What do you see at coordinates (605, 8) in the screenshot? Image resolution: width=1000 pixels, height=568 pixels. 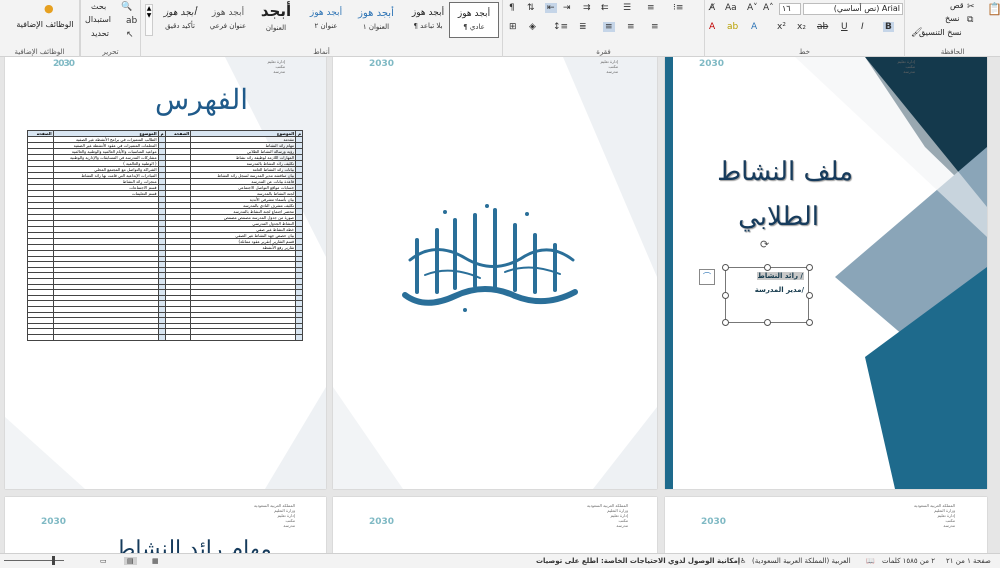 I see `outdent-icon: ⇇` at bounding box center [605, 8].